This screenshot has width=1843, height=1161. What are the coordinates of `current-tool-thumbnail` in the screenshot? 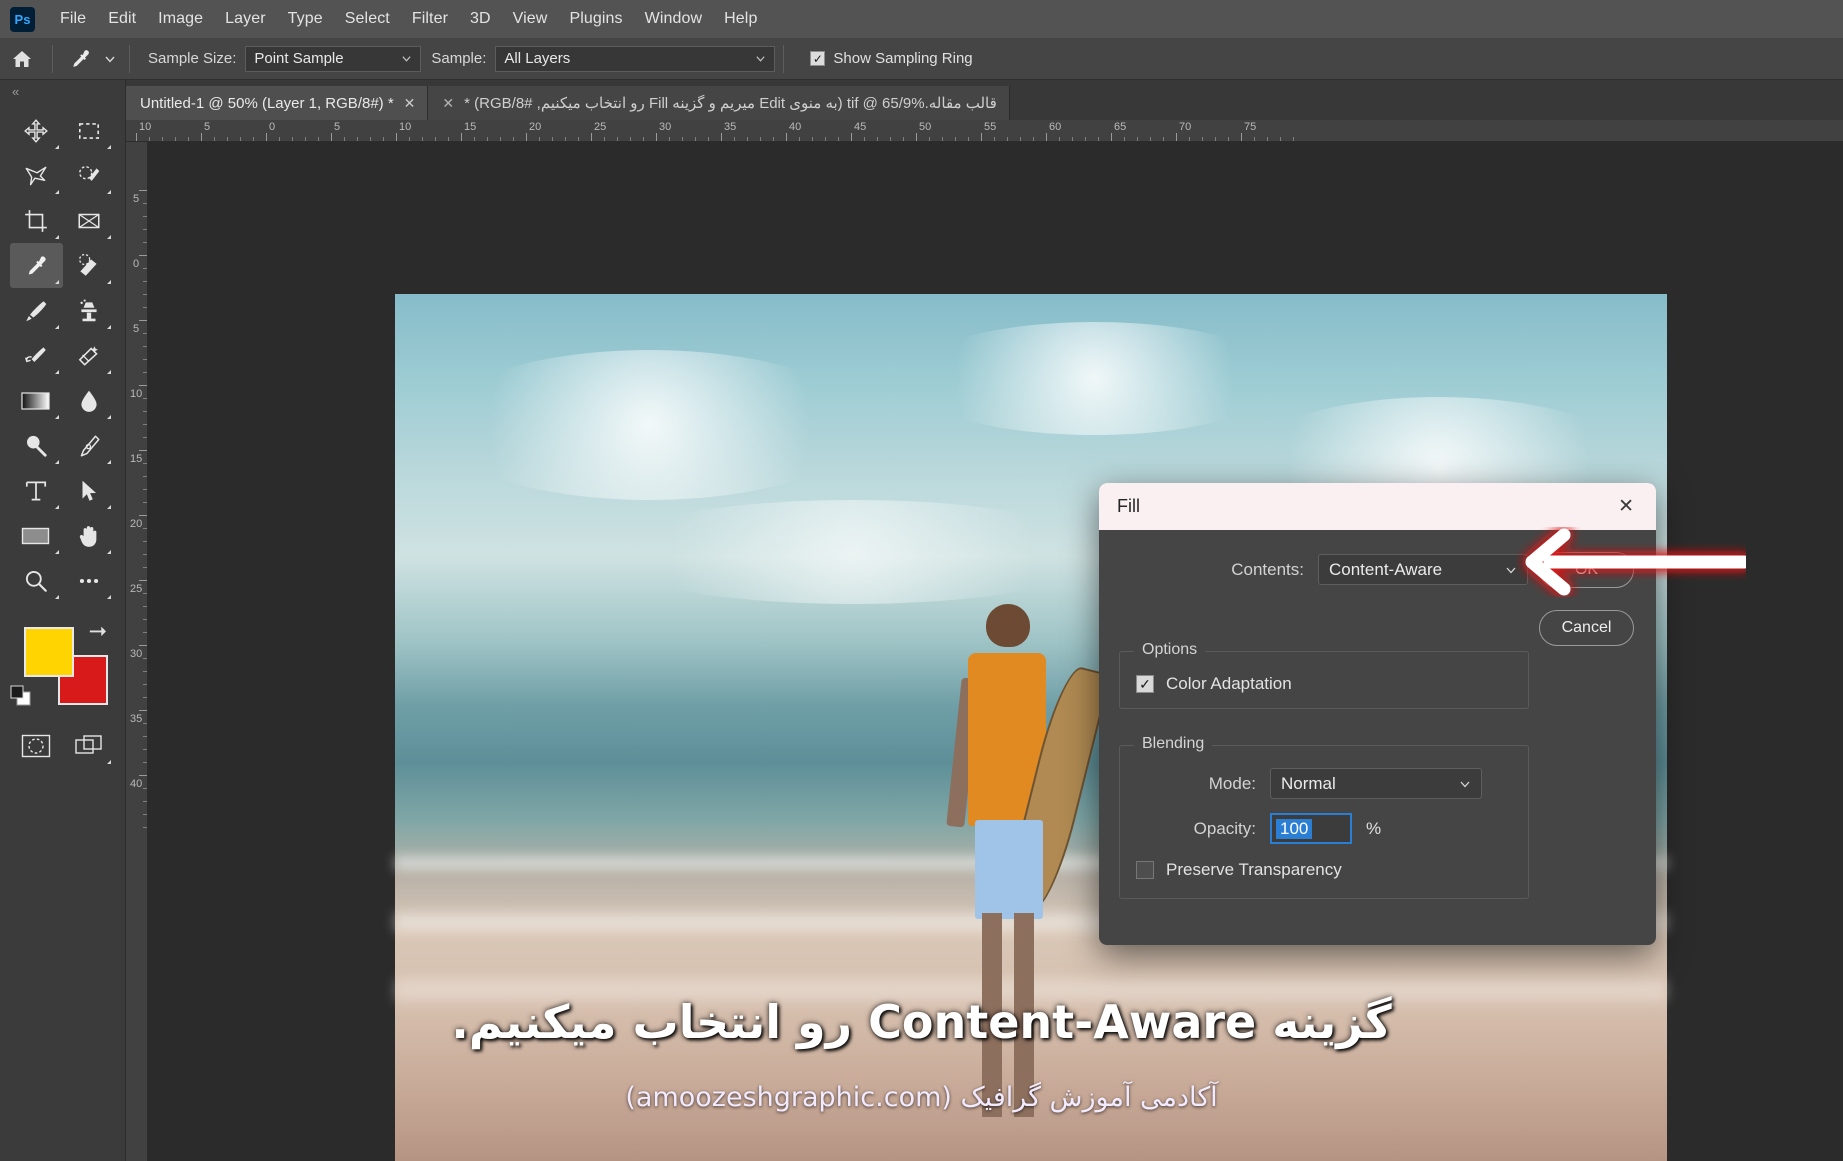 It's located at (80, 59).